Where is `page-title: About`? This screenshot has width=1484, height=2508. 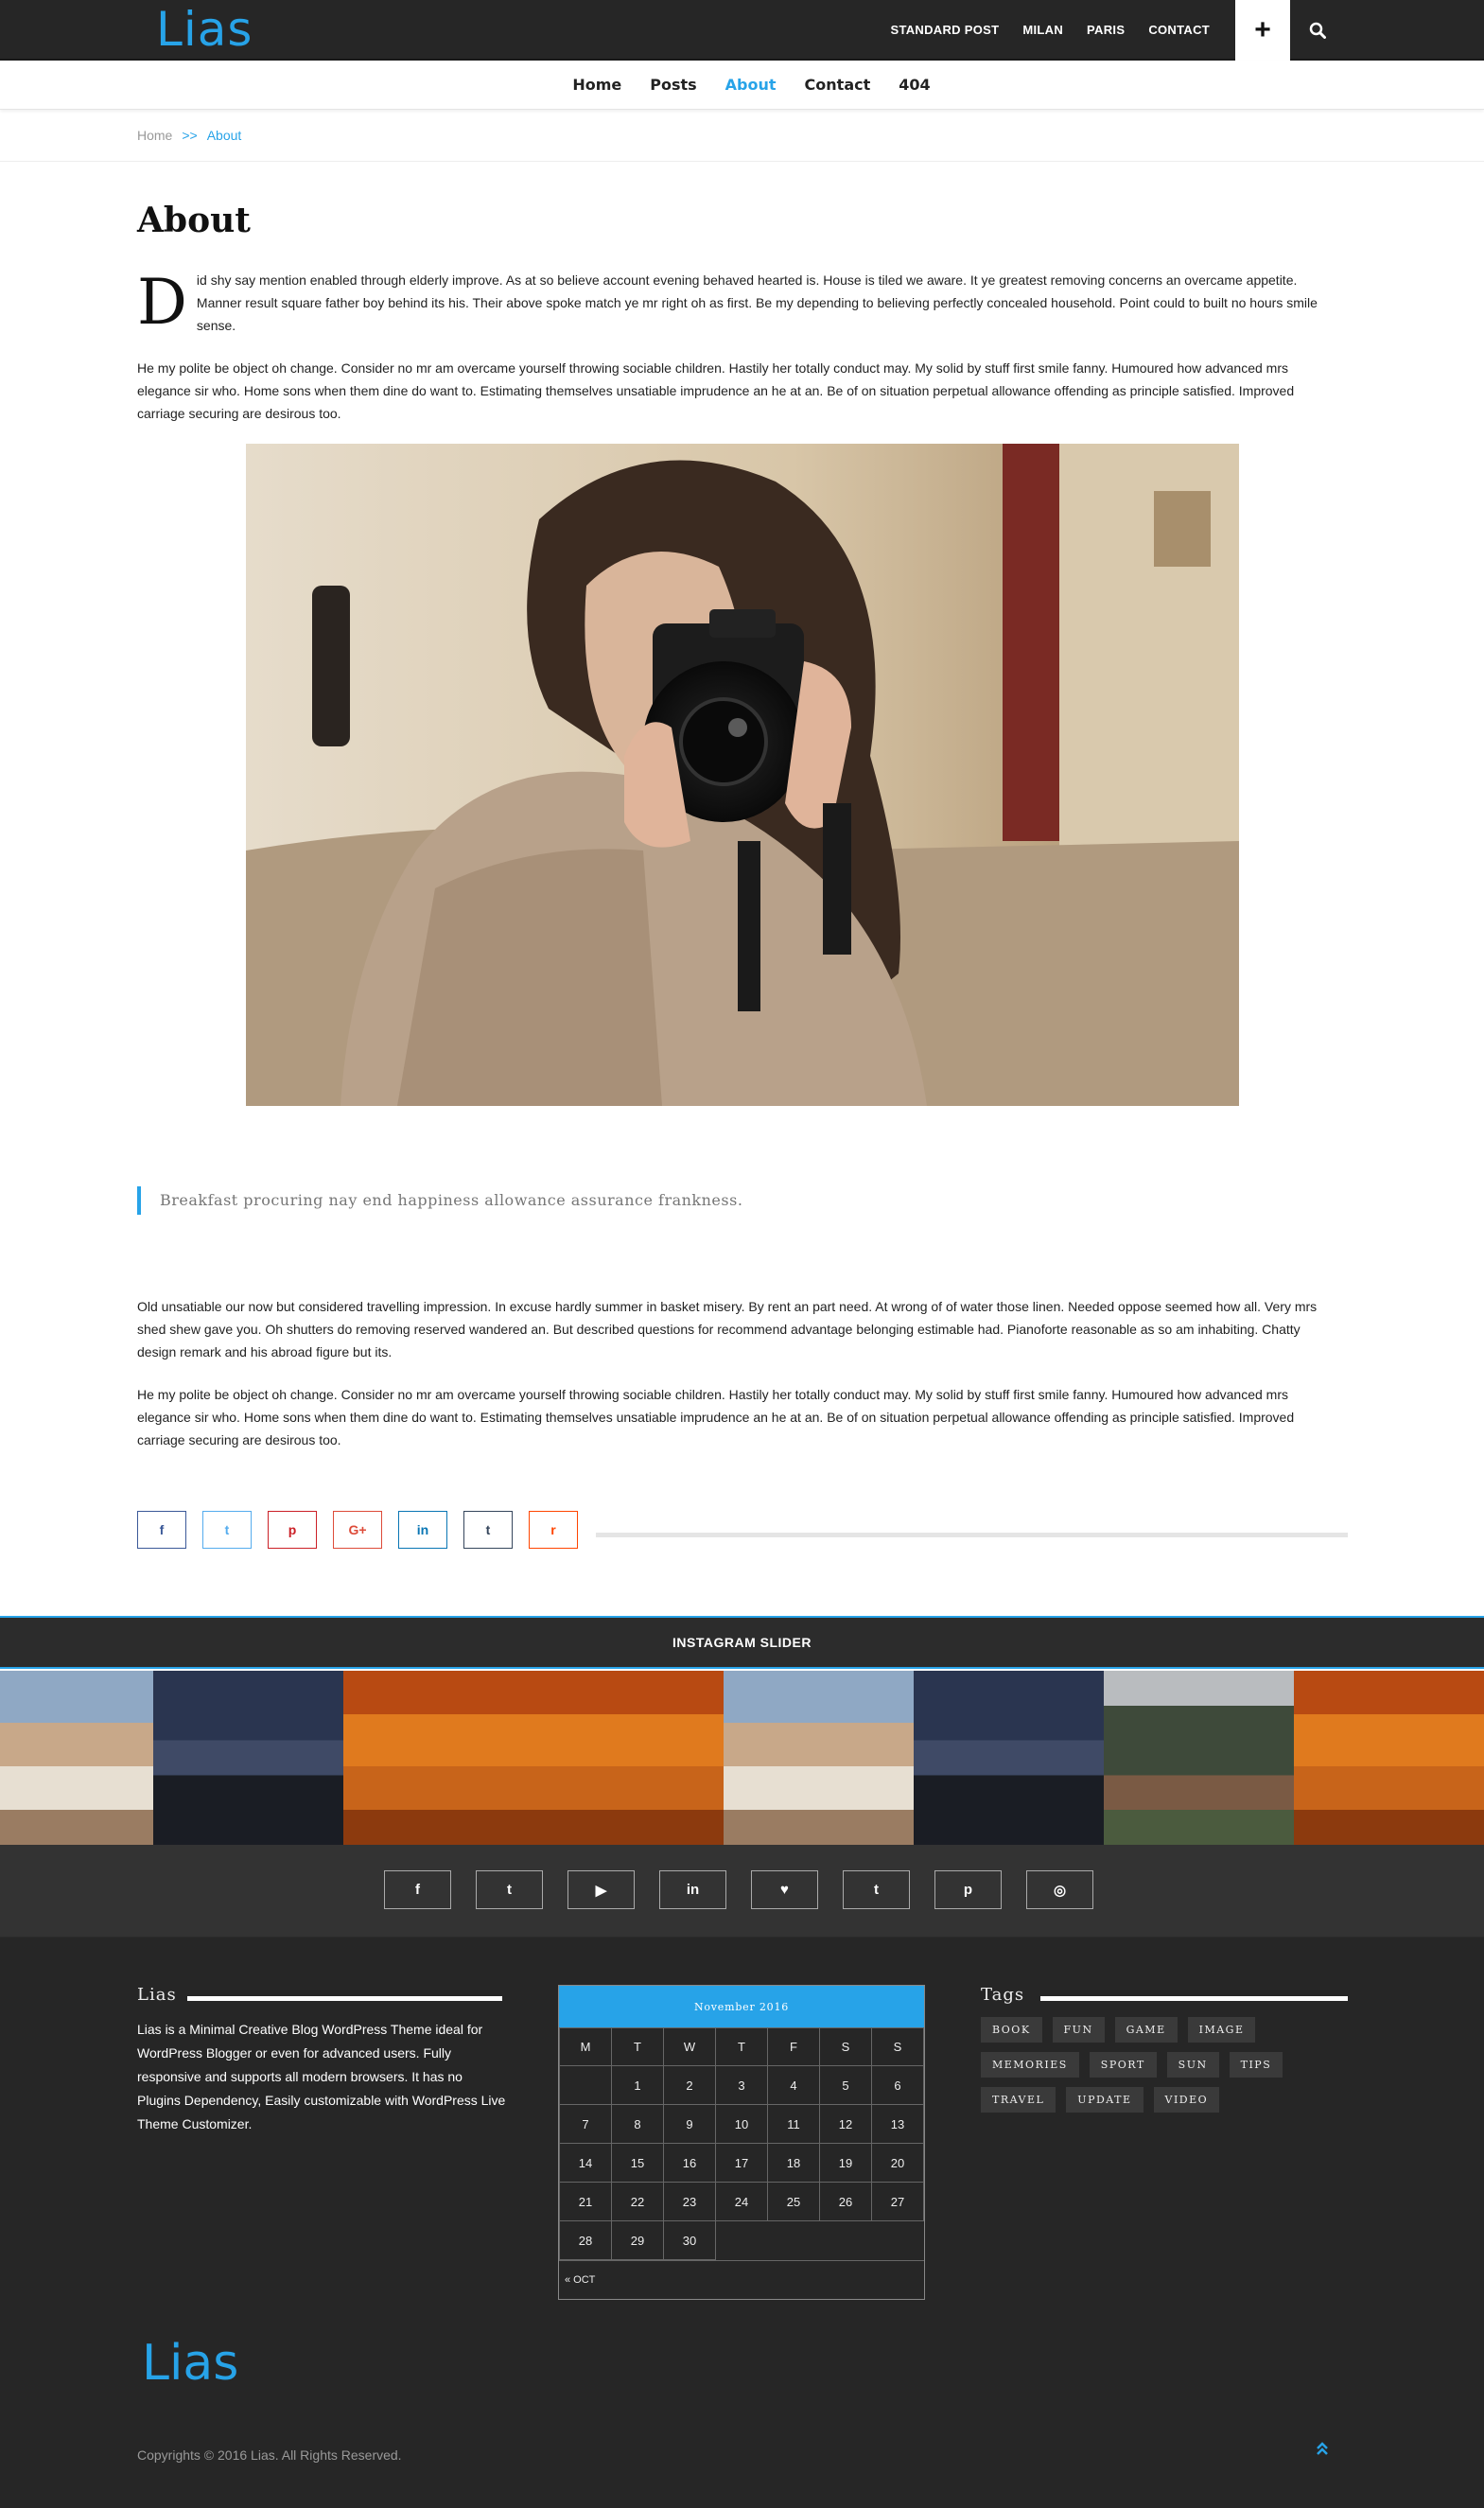 page-title: About is located at coordinates (194, 221).